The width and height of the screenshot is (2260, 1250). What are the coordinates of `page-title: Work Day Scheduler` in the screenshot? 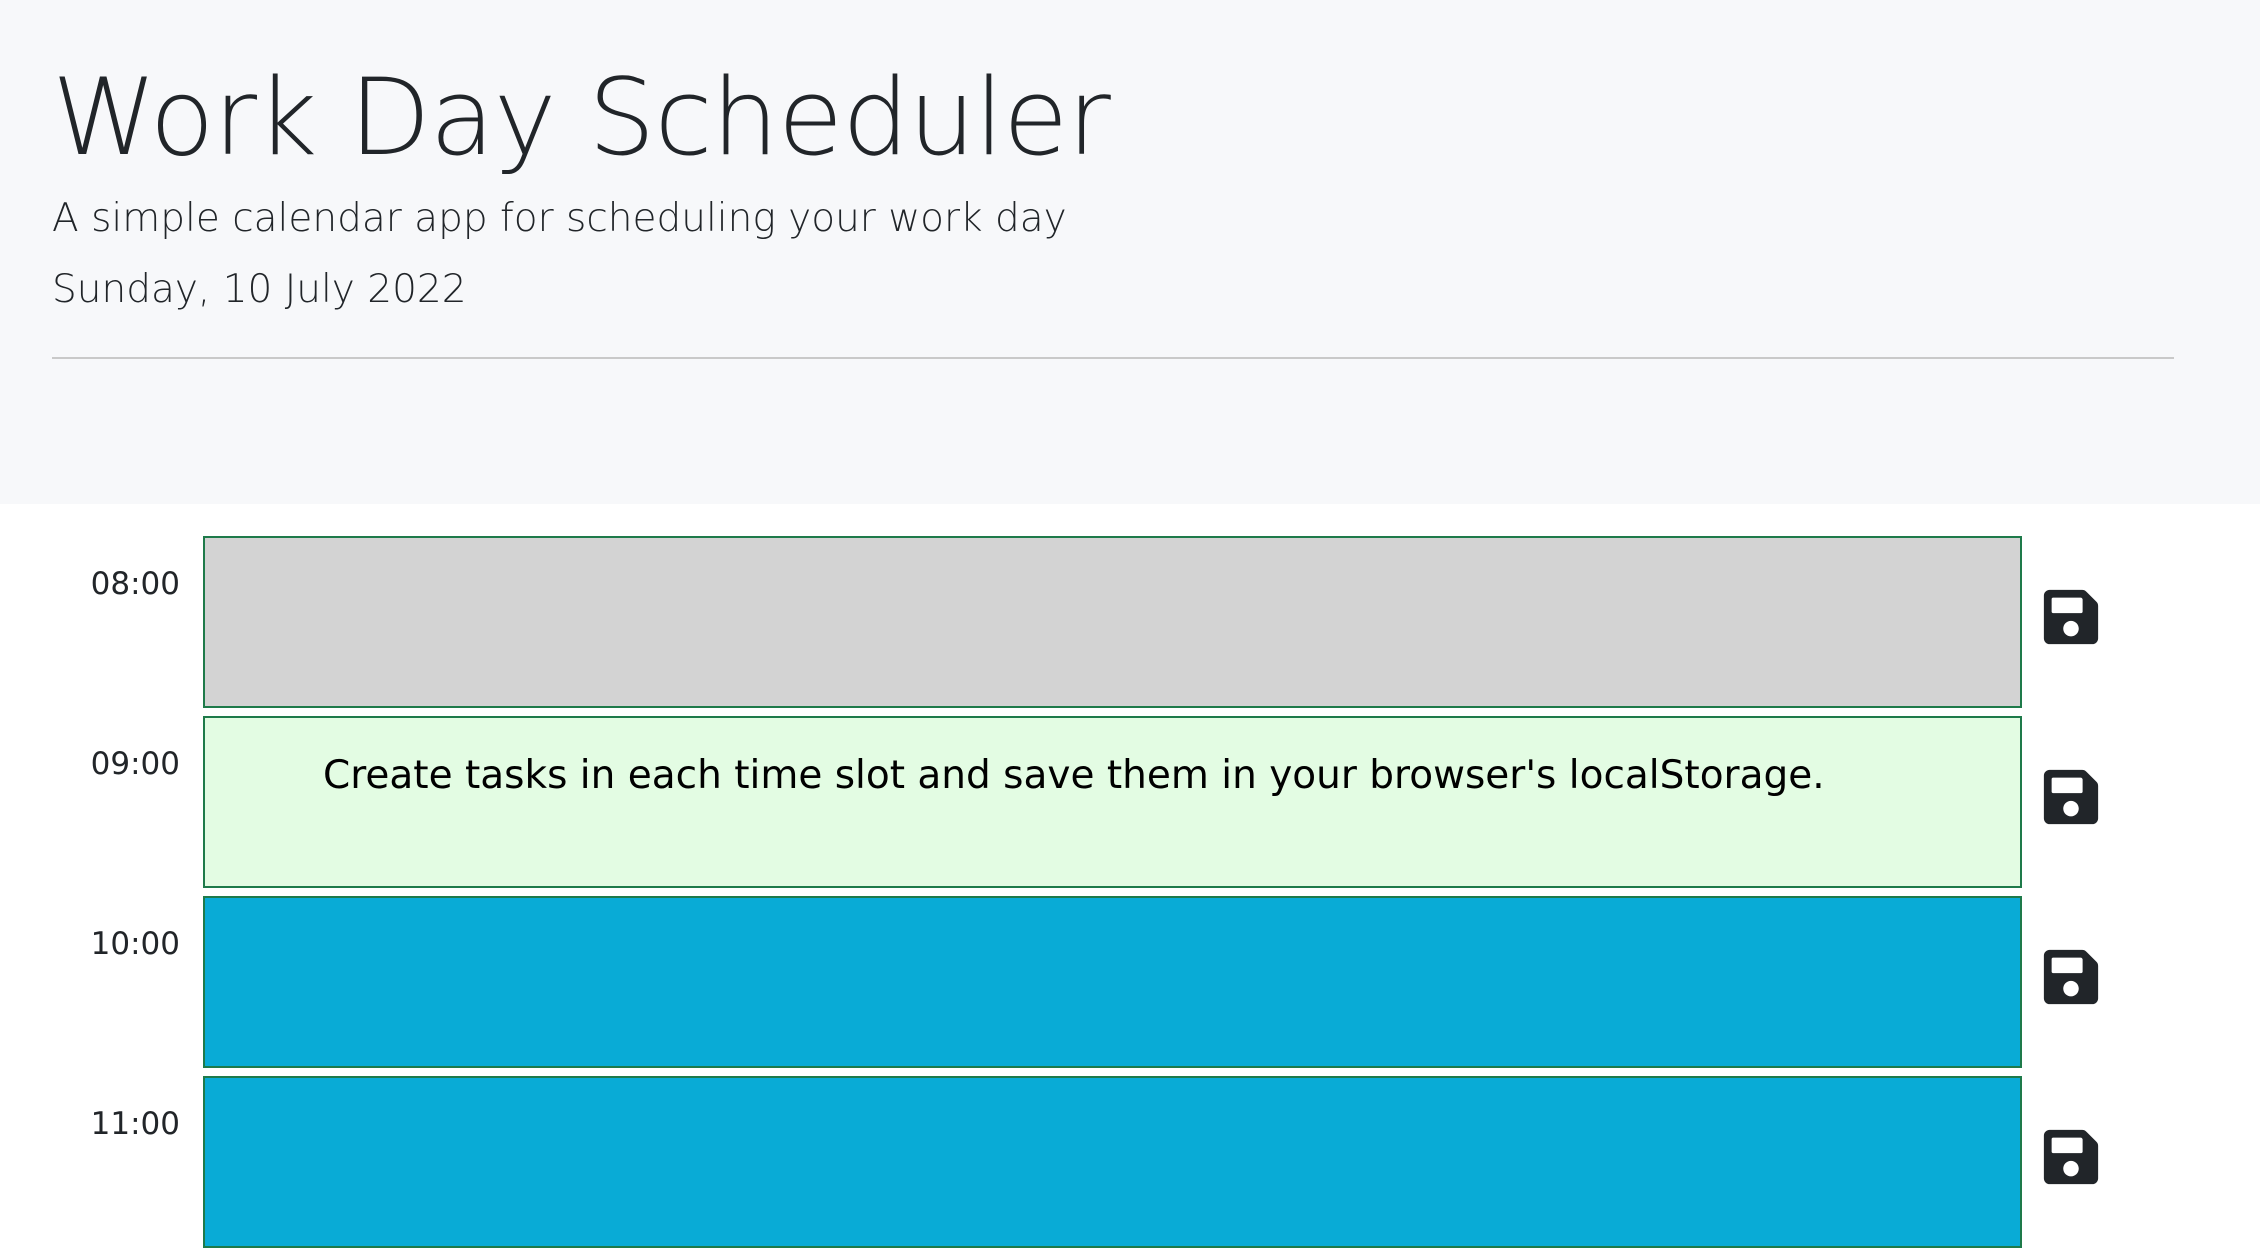 It's located at (581, 117).